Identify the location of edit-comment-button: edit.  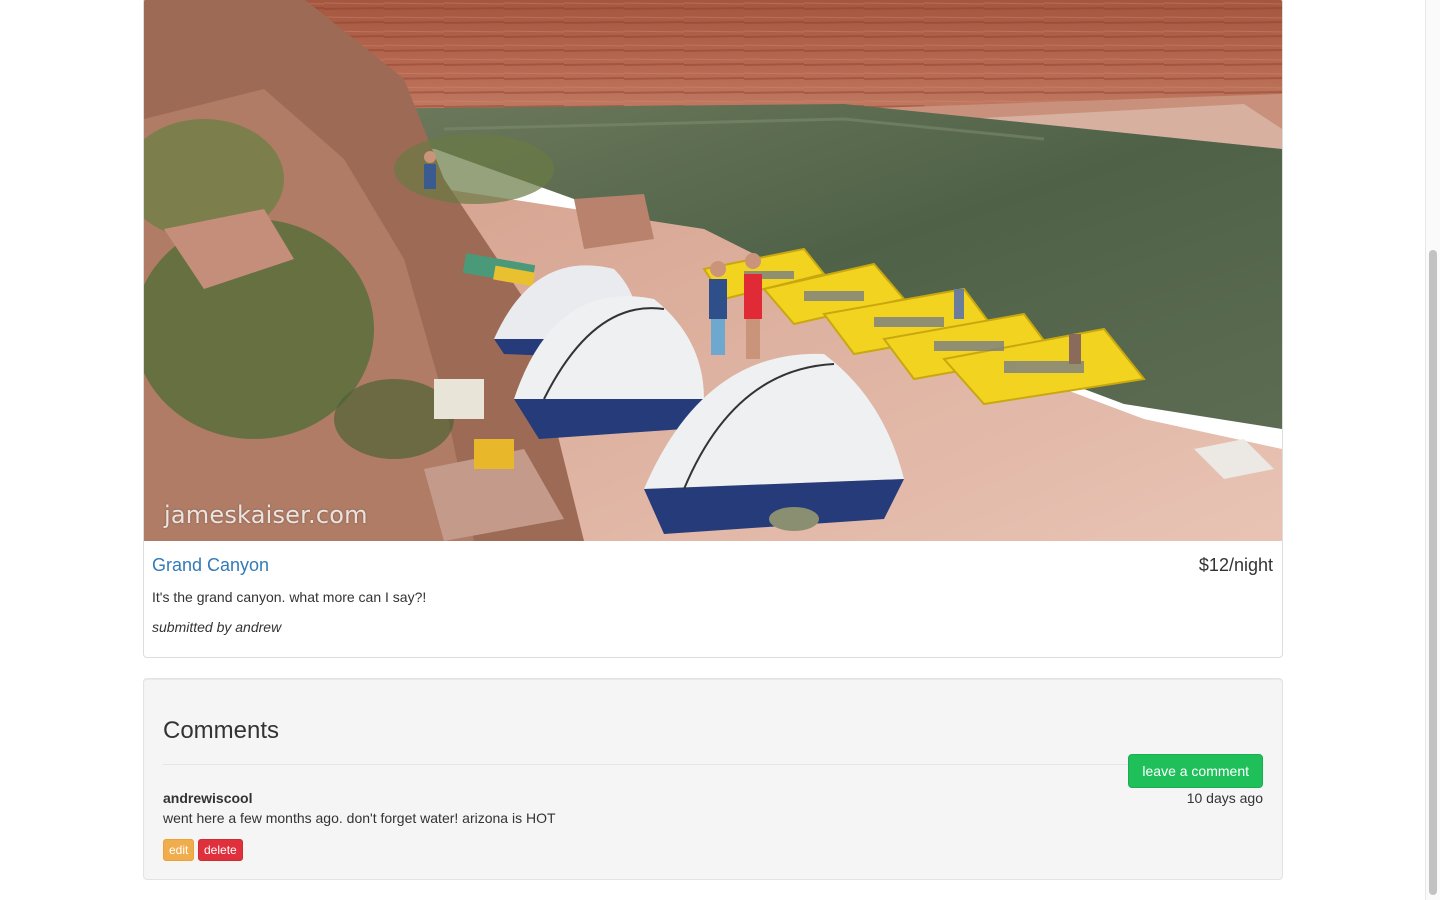
(179, 850).